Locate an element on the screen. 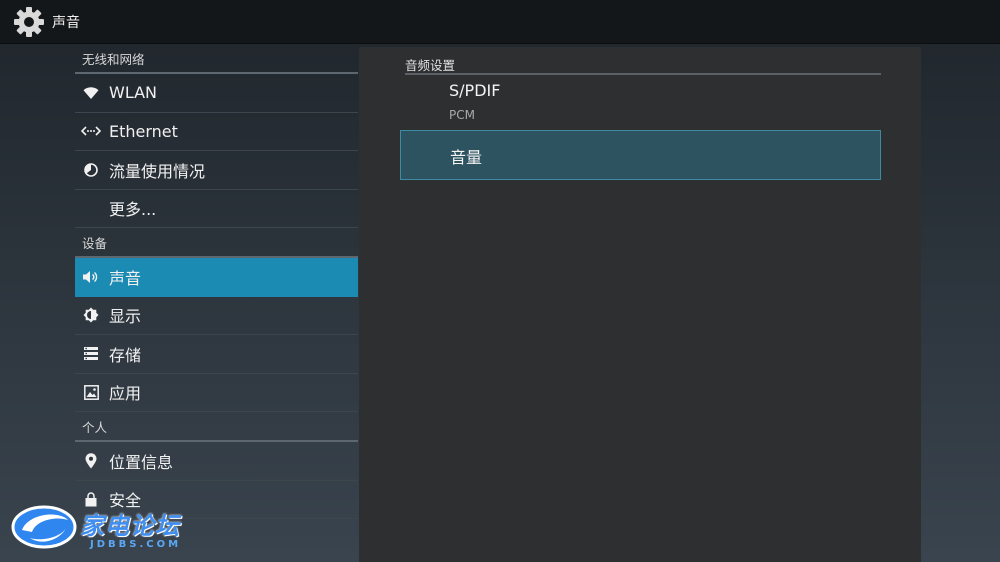  watermark-swirl-icon is located at coordinates (44, 527).